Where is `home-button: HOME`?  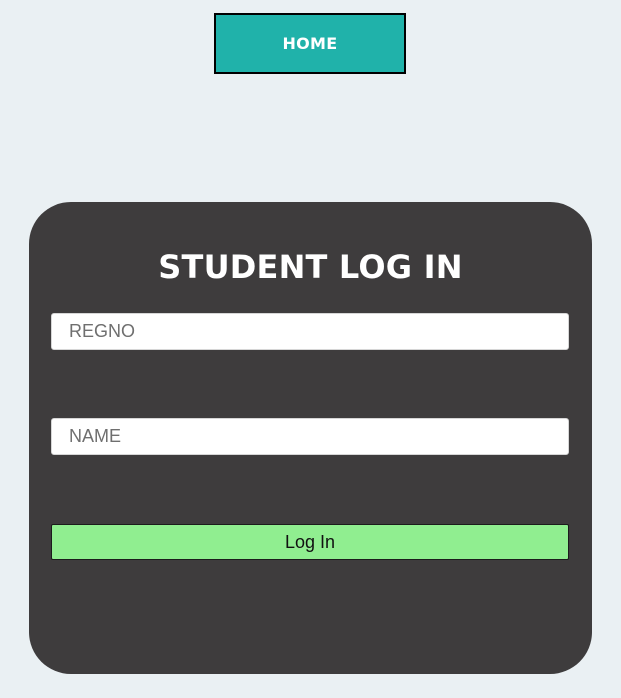 home-button: HOME is located at coordinates (310, 43).